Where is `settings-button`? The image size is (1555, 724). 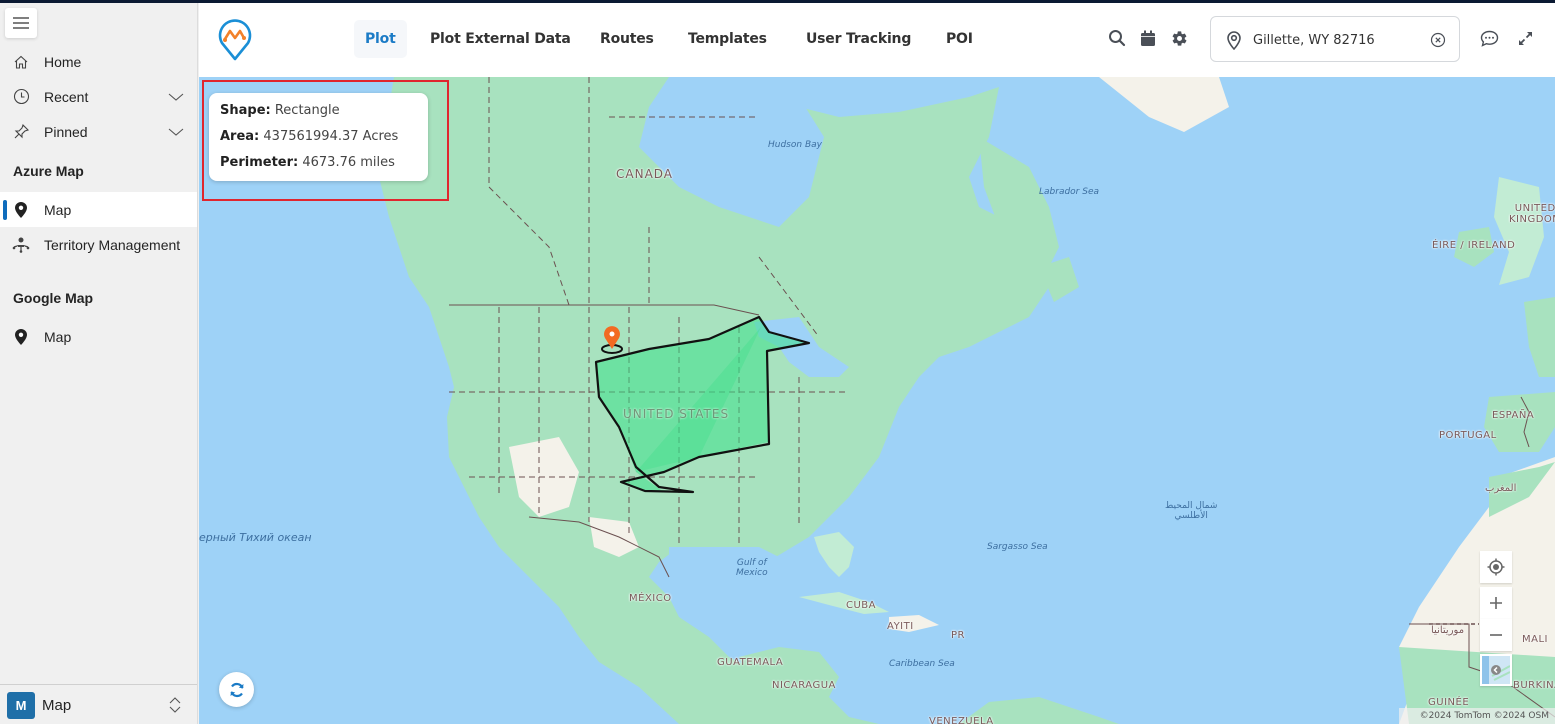
settings-button is located at coordinates (1179, 38).